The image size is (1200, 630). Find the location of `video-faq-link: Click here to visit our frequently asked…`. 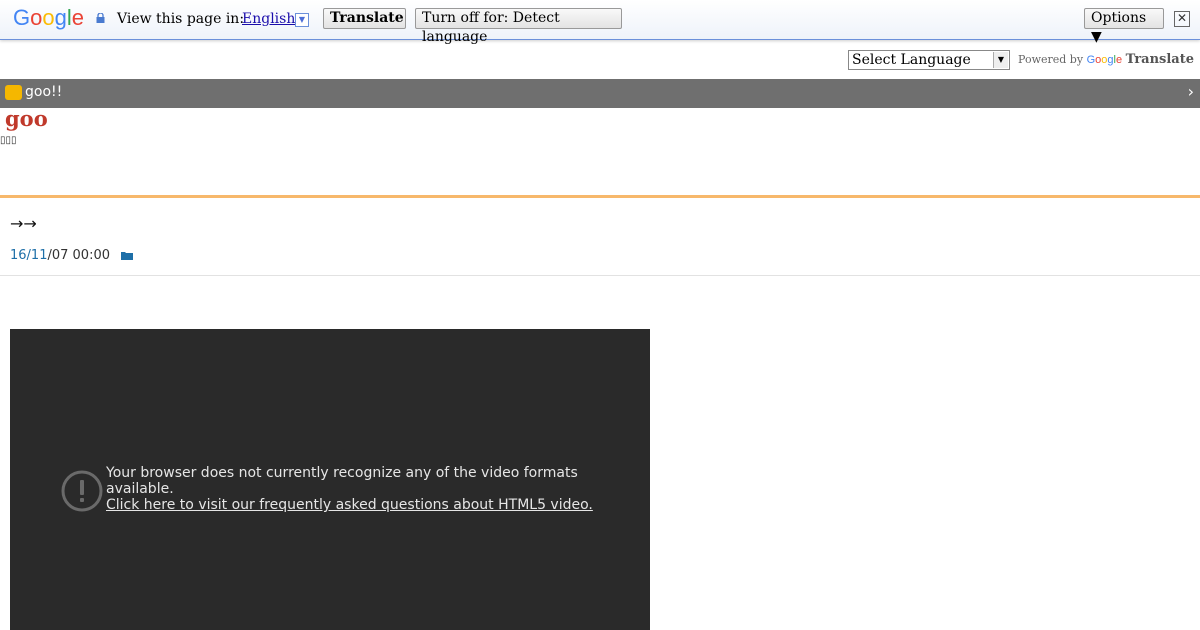

video-faq-link: Click here to visit our frequently asked… is located at coordinates (356, 505).